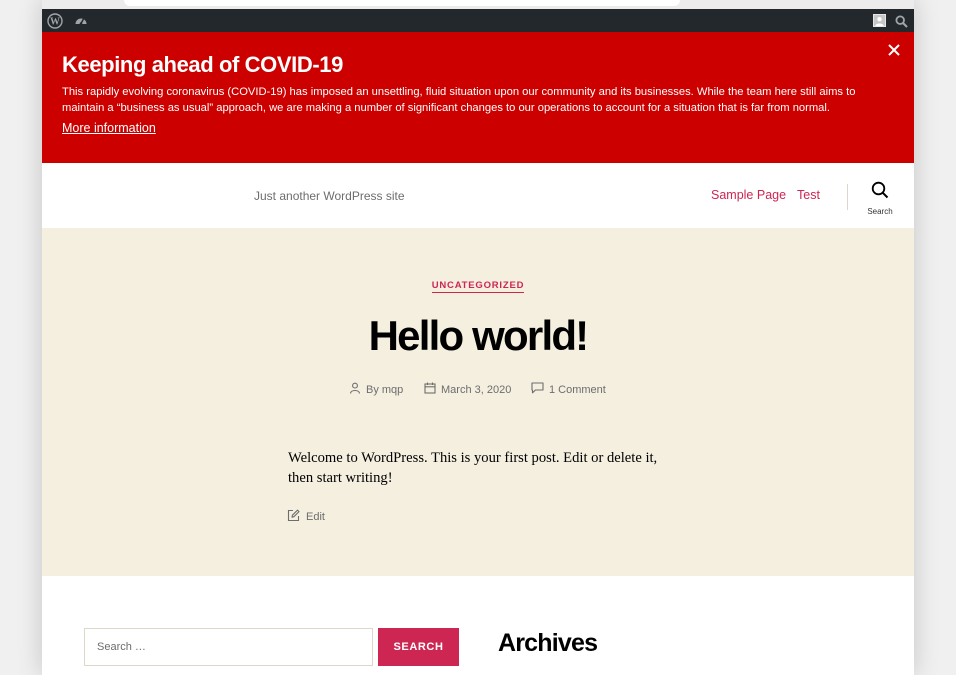 The image size is (956, 675). What do you see at coordinates (293, 517) in the screenshot?
I see `edit-icon` at bounding box center [293, 517].